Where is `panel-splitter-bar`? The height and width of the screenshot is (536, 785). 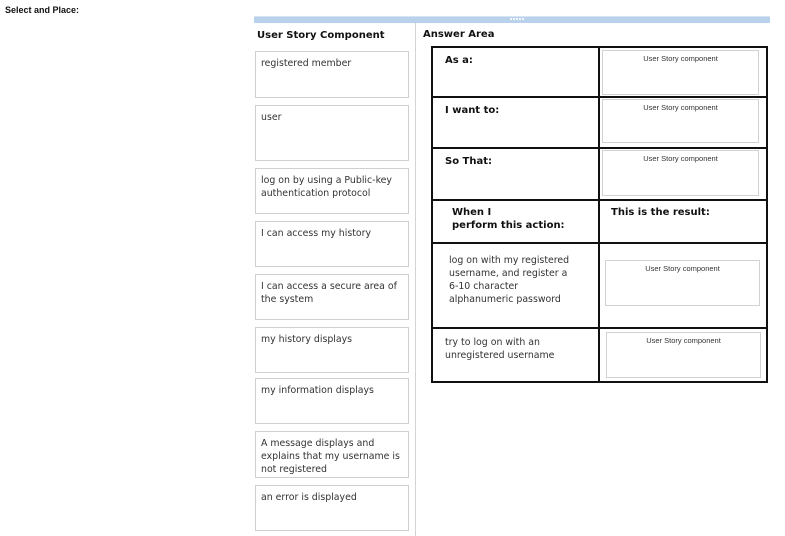 panel-splitter-bar is located at coordinates (512, 19).